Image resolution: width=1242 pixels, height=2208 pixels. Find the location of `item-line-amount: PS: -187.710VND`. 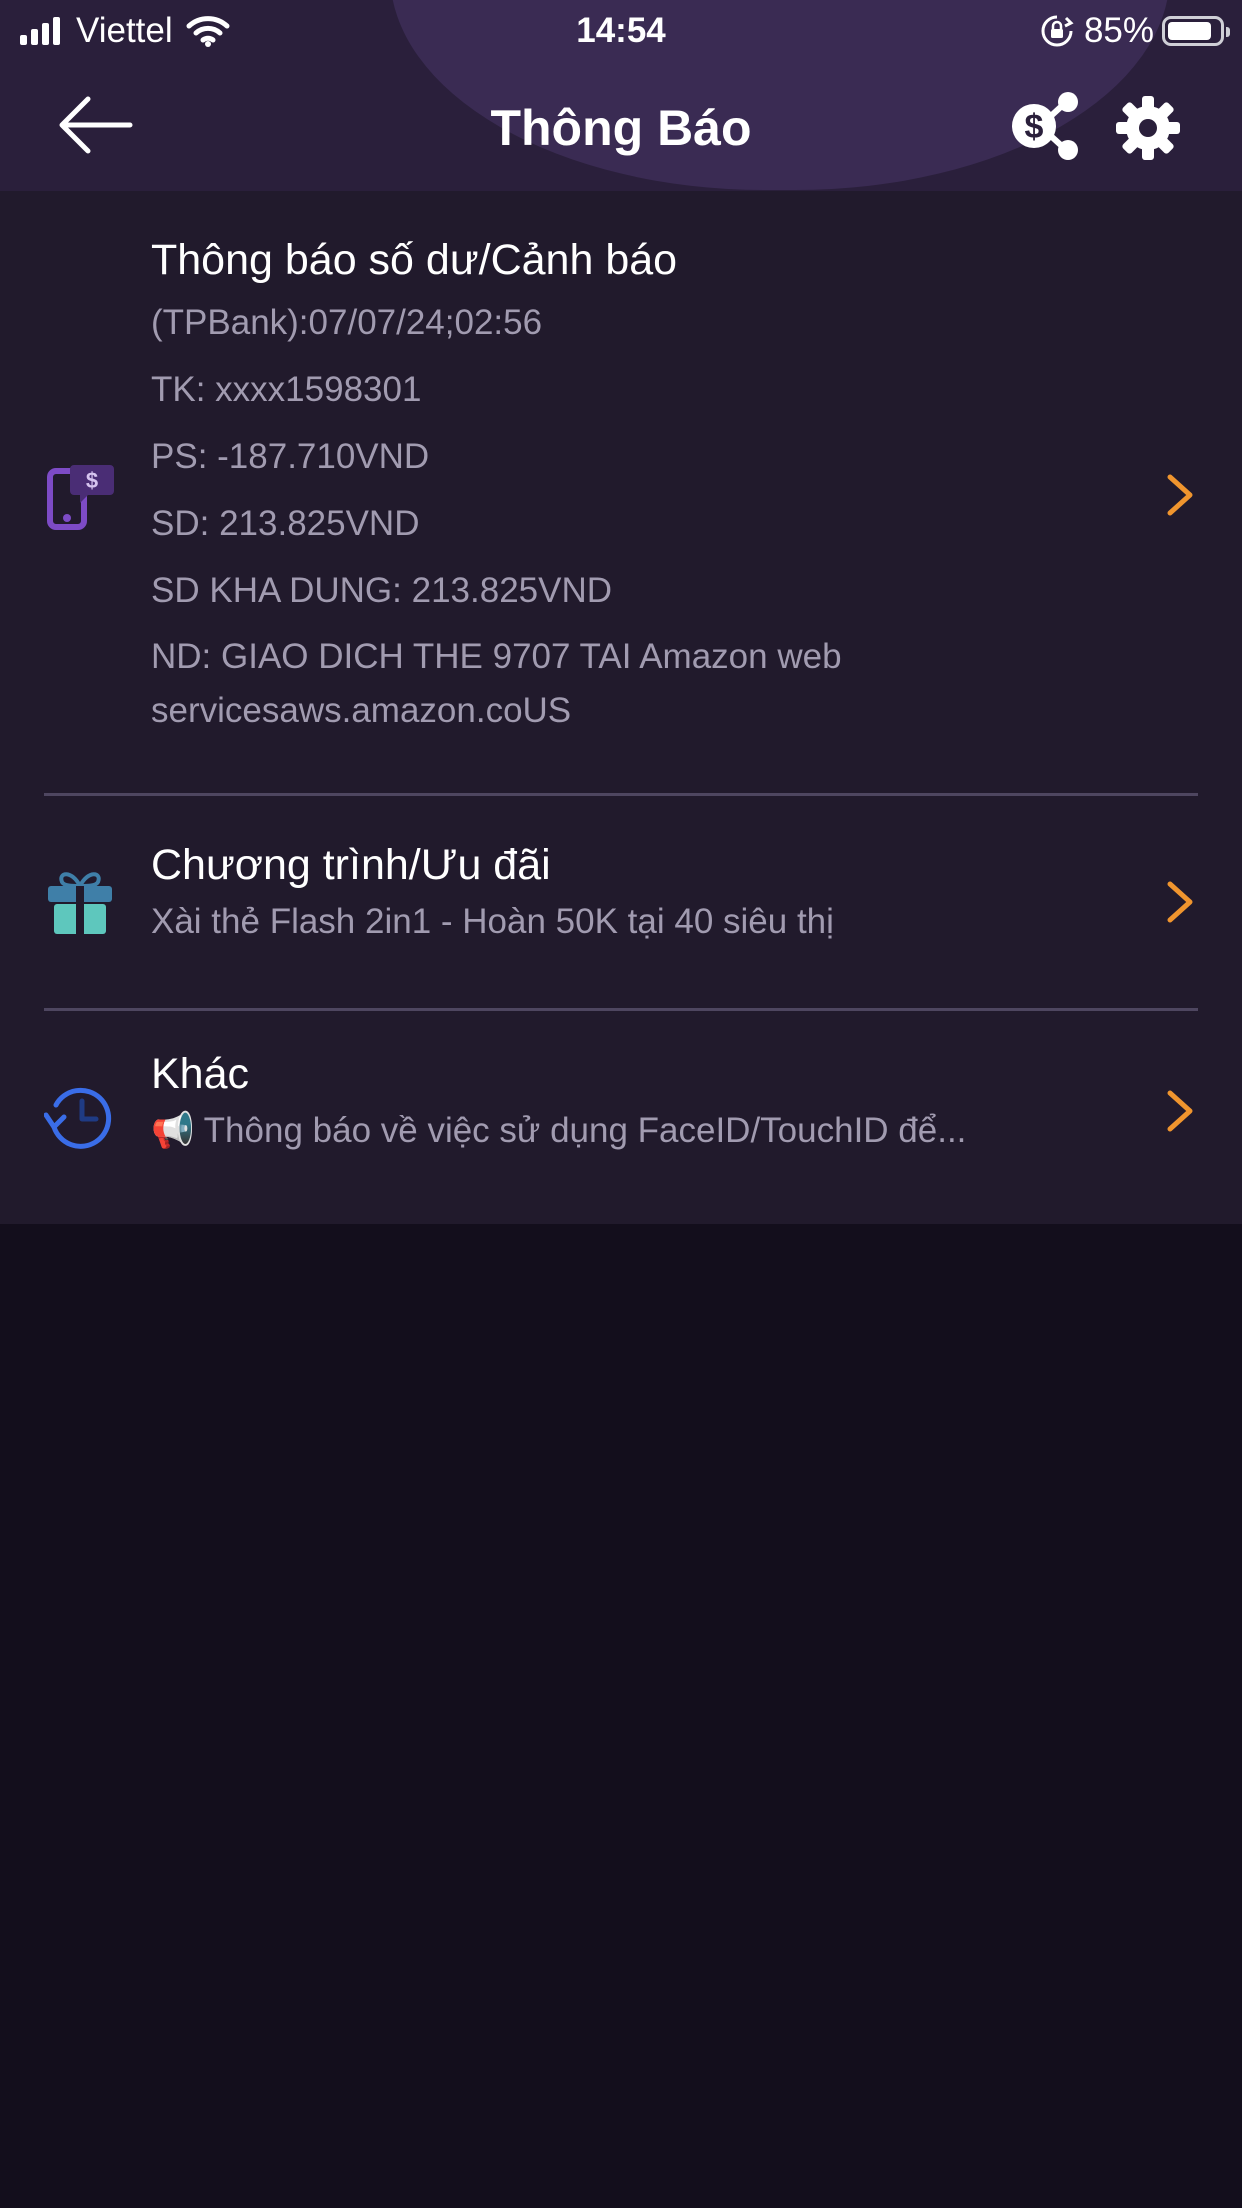

item-line-amount: PS: -187.710VND is located at coordinates (290, 456).